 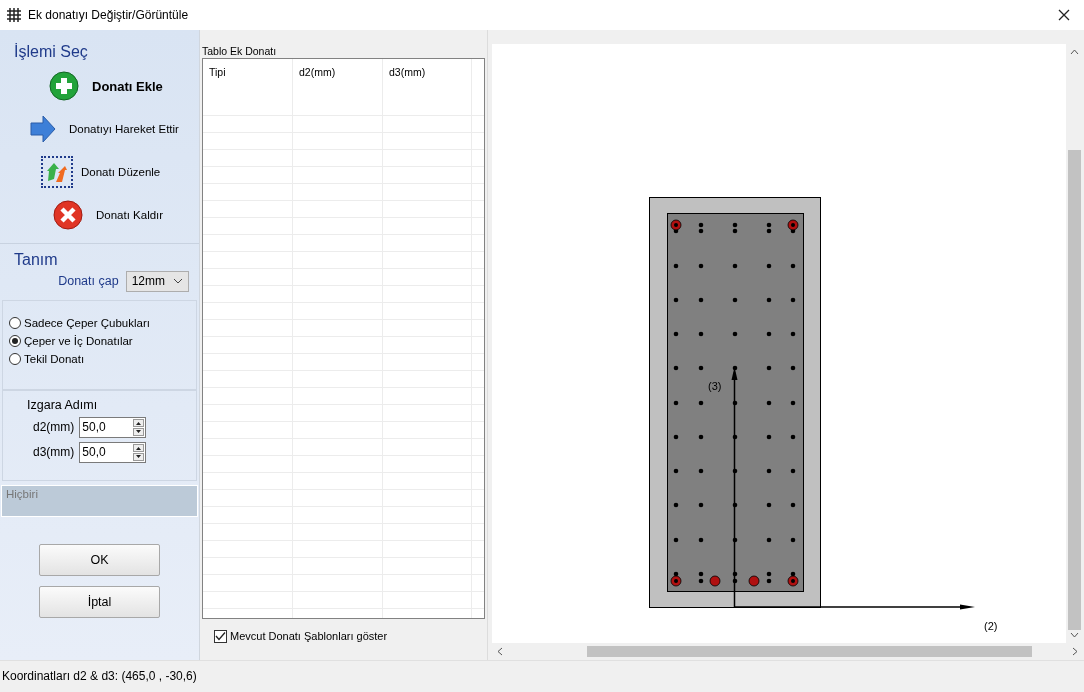 I want to click on column-header: d2(mm), so click(x=338, y=78).